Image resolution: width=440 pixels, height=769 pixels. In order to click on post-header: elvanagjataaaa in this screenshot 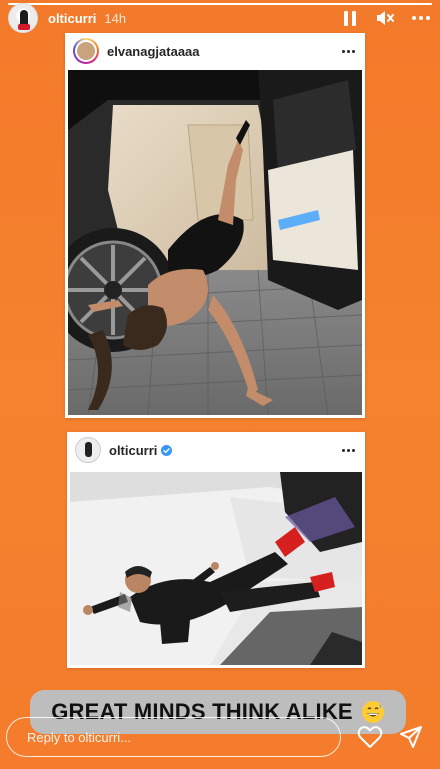, I will do `click(215, 51)`.